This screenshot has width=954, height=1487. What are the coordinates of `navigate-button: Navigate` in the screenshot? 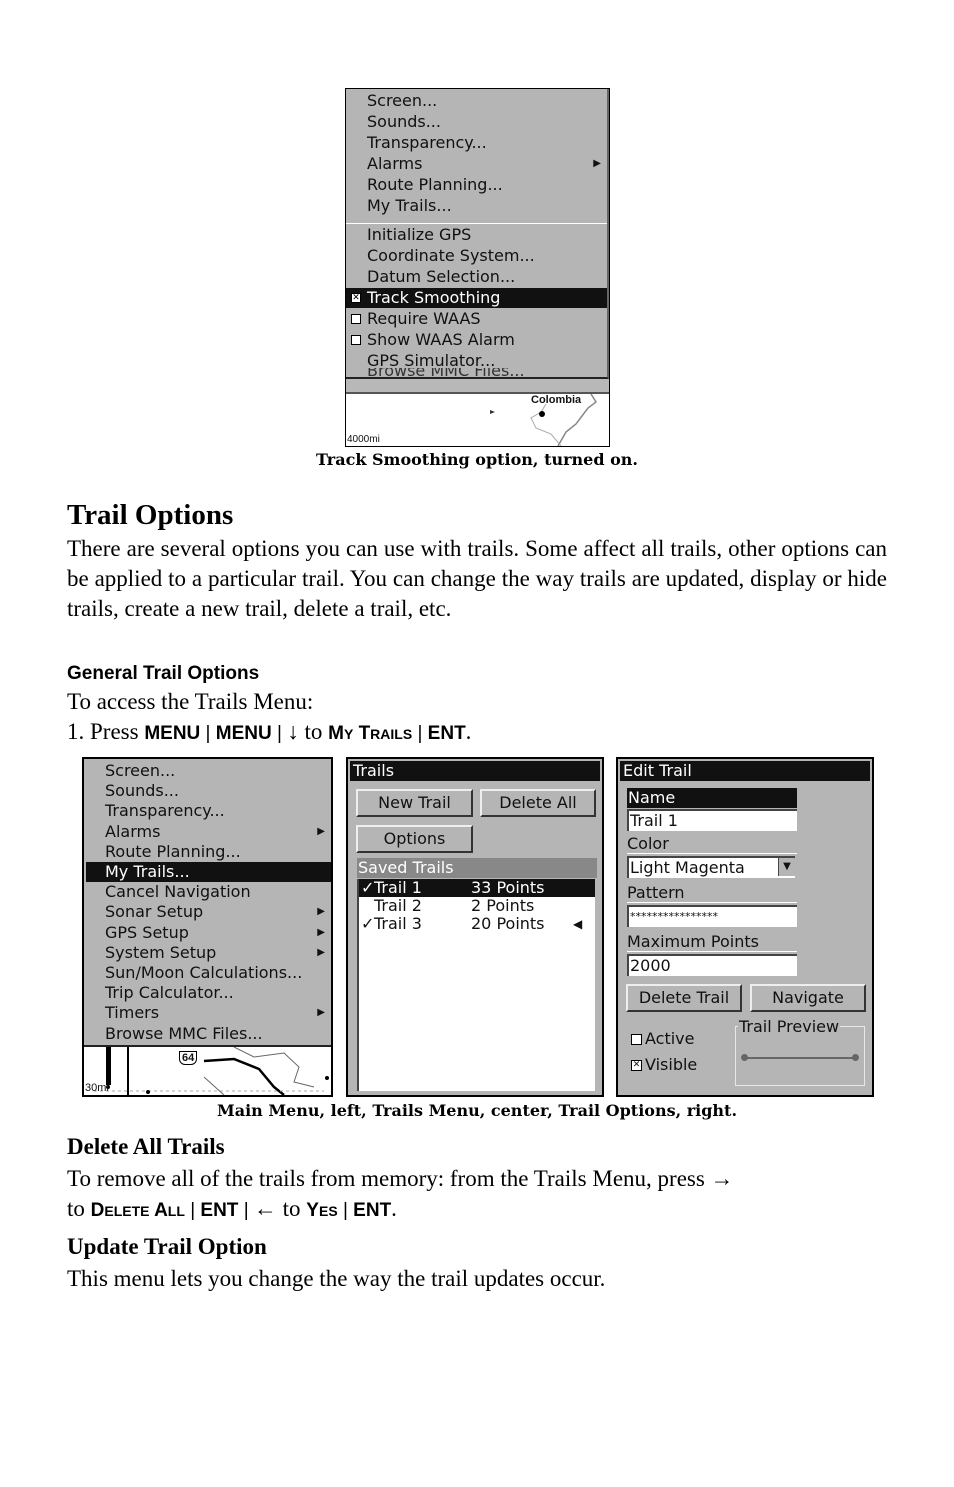 It's located at (808, 998).